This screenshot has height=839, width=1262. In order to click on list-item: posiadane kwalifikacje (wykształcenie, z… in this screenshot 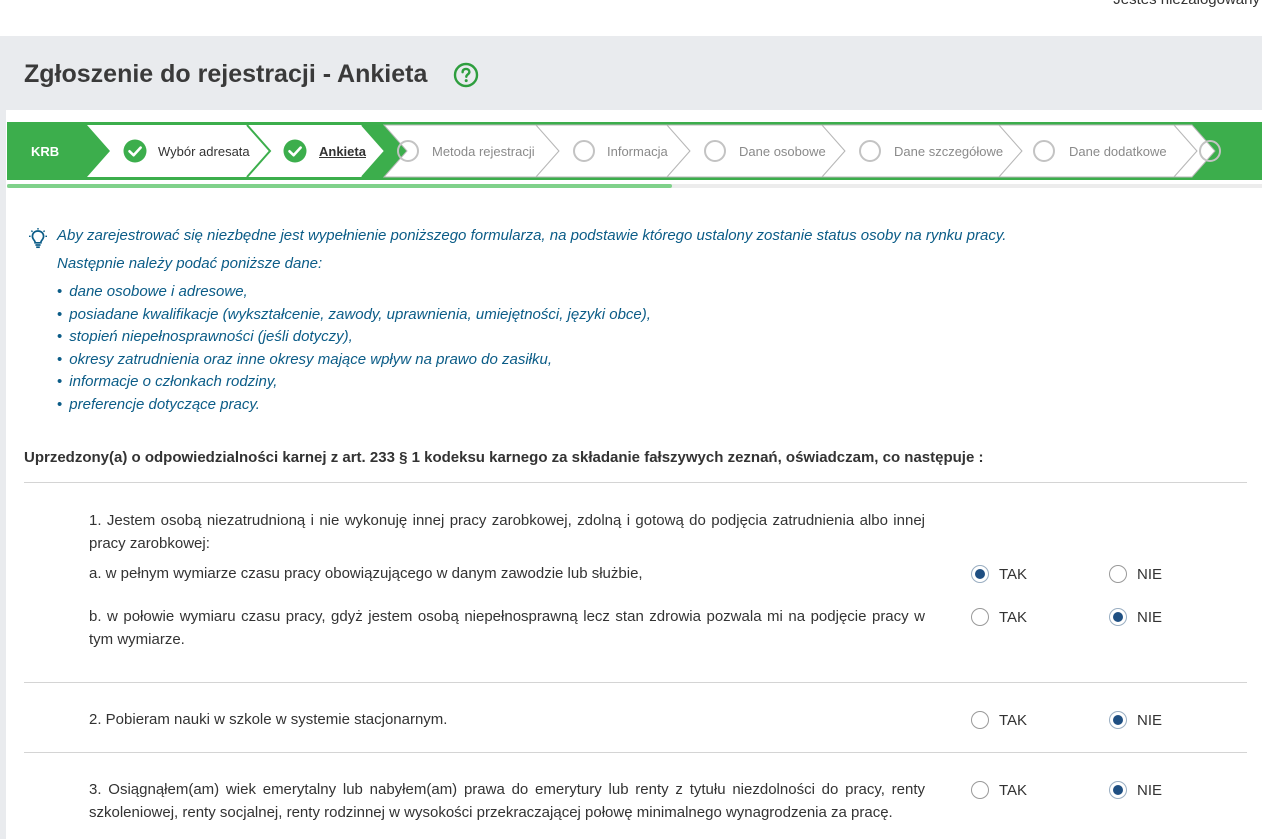, I will do `click(354, 315)`.